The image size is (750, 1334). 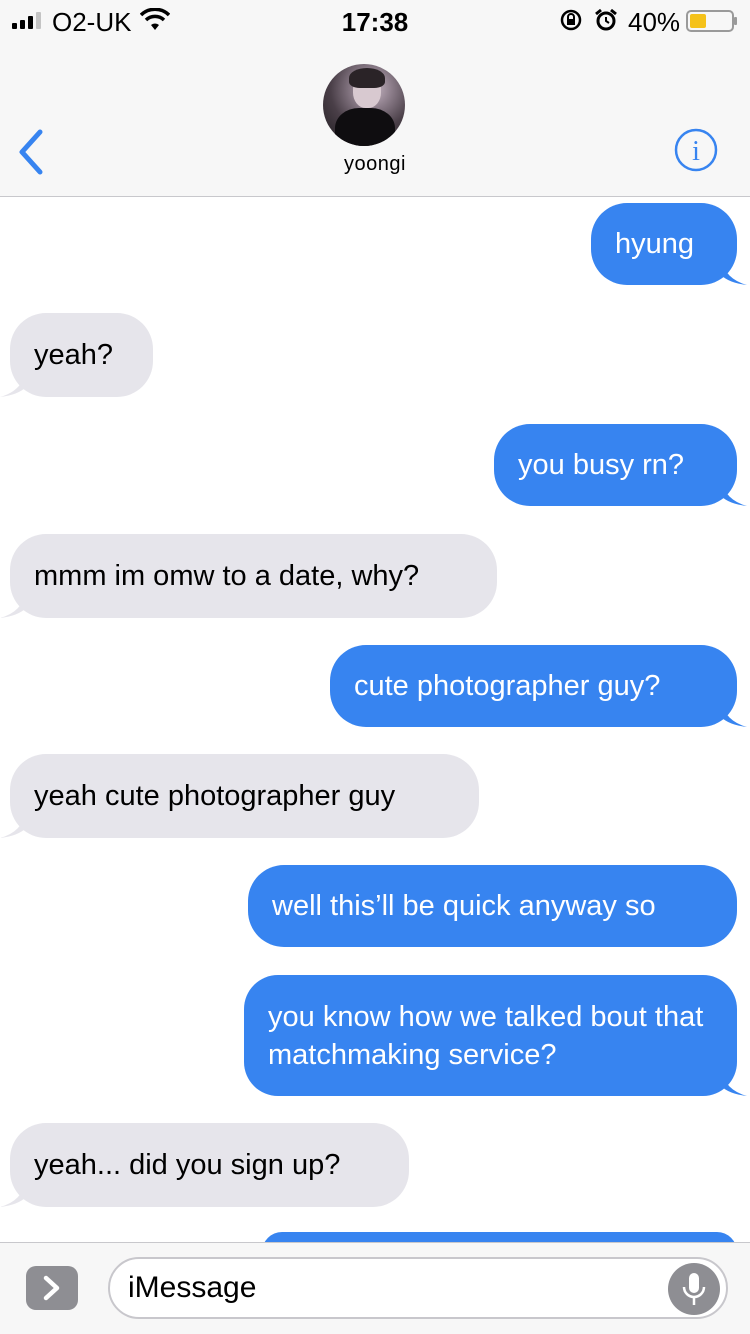 I want to click on microphone-icon, so click(x=694, y=1289).